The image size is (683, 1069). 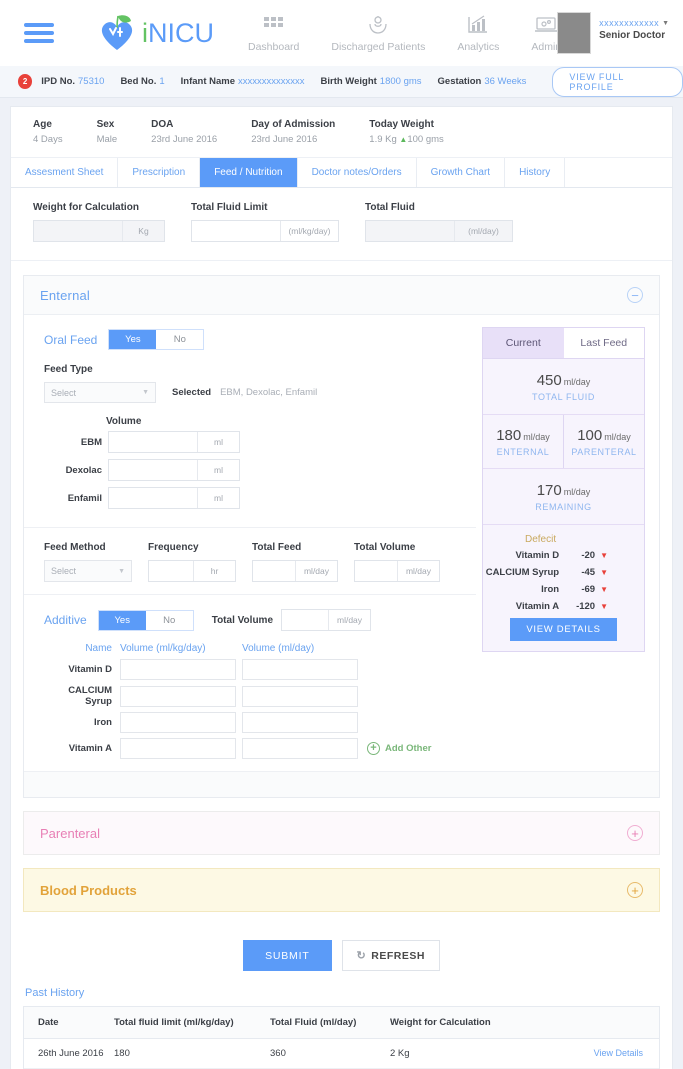 What do you see at coordinates (271, 81) in the screenshot?
I see `infant-value: xxxxxxxxxxxxxx` at bounding box center [271, 81].